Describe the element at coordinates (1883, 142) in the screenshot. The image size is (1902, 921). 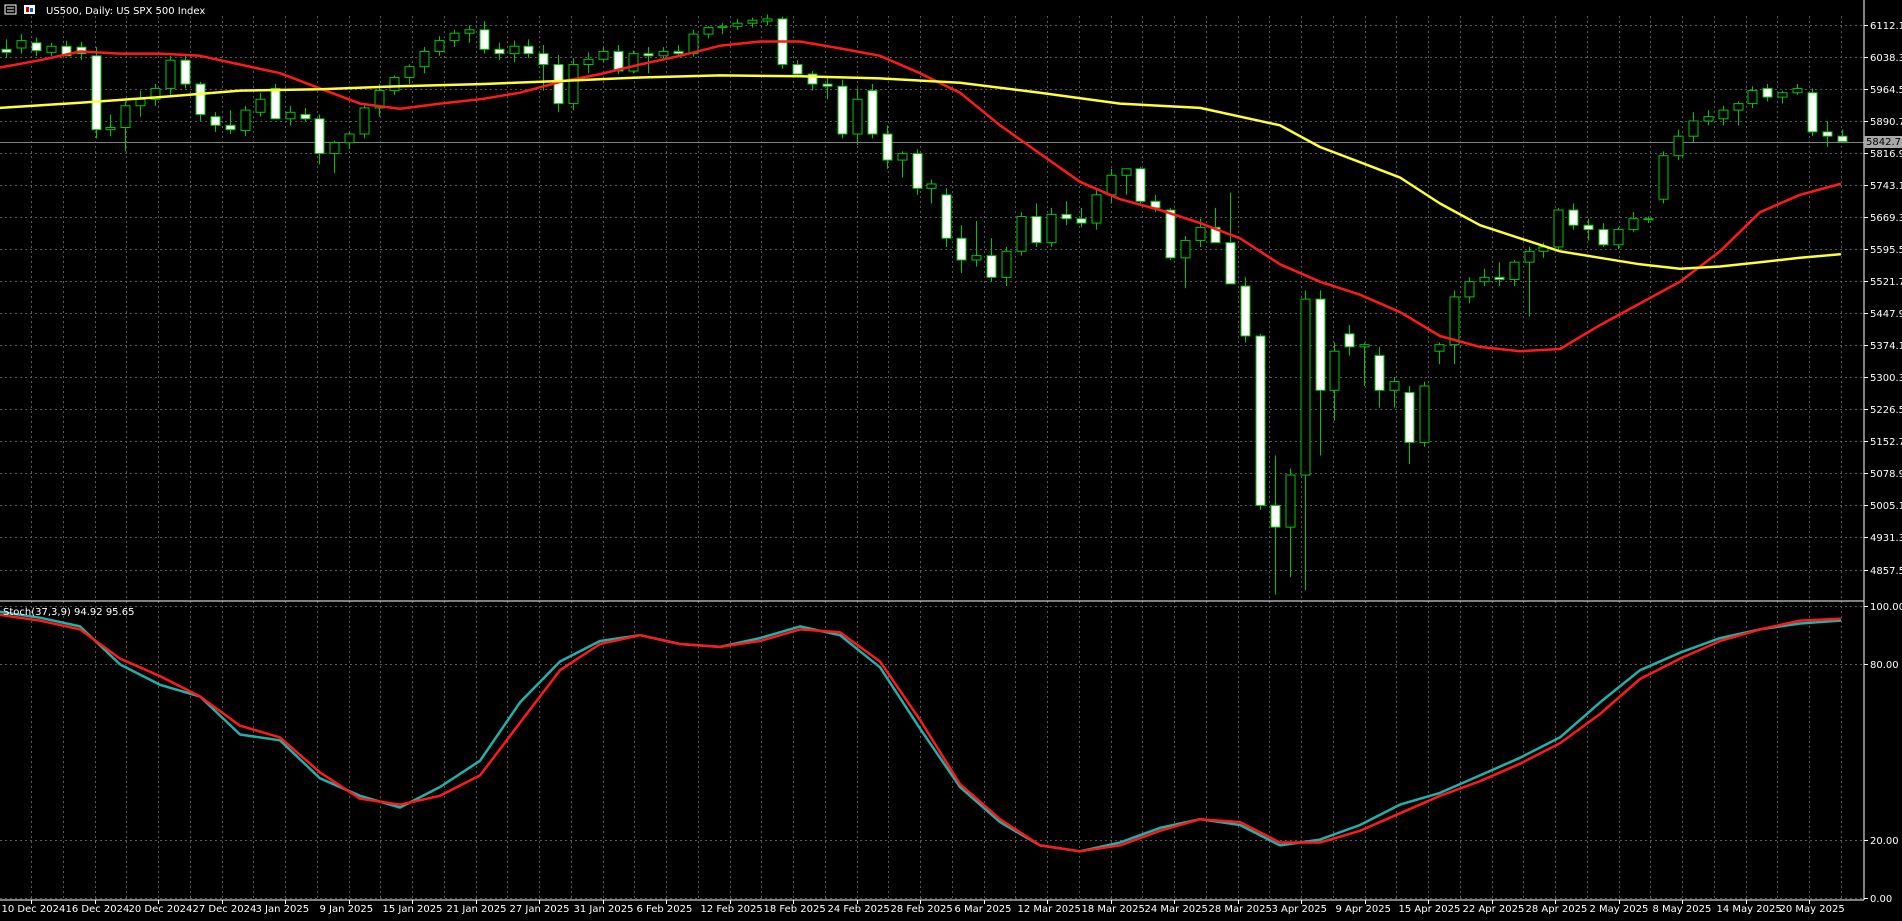
I see `current-price-tag: 5842.7` at that location.